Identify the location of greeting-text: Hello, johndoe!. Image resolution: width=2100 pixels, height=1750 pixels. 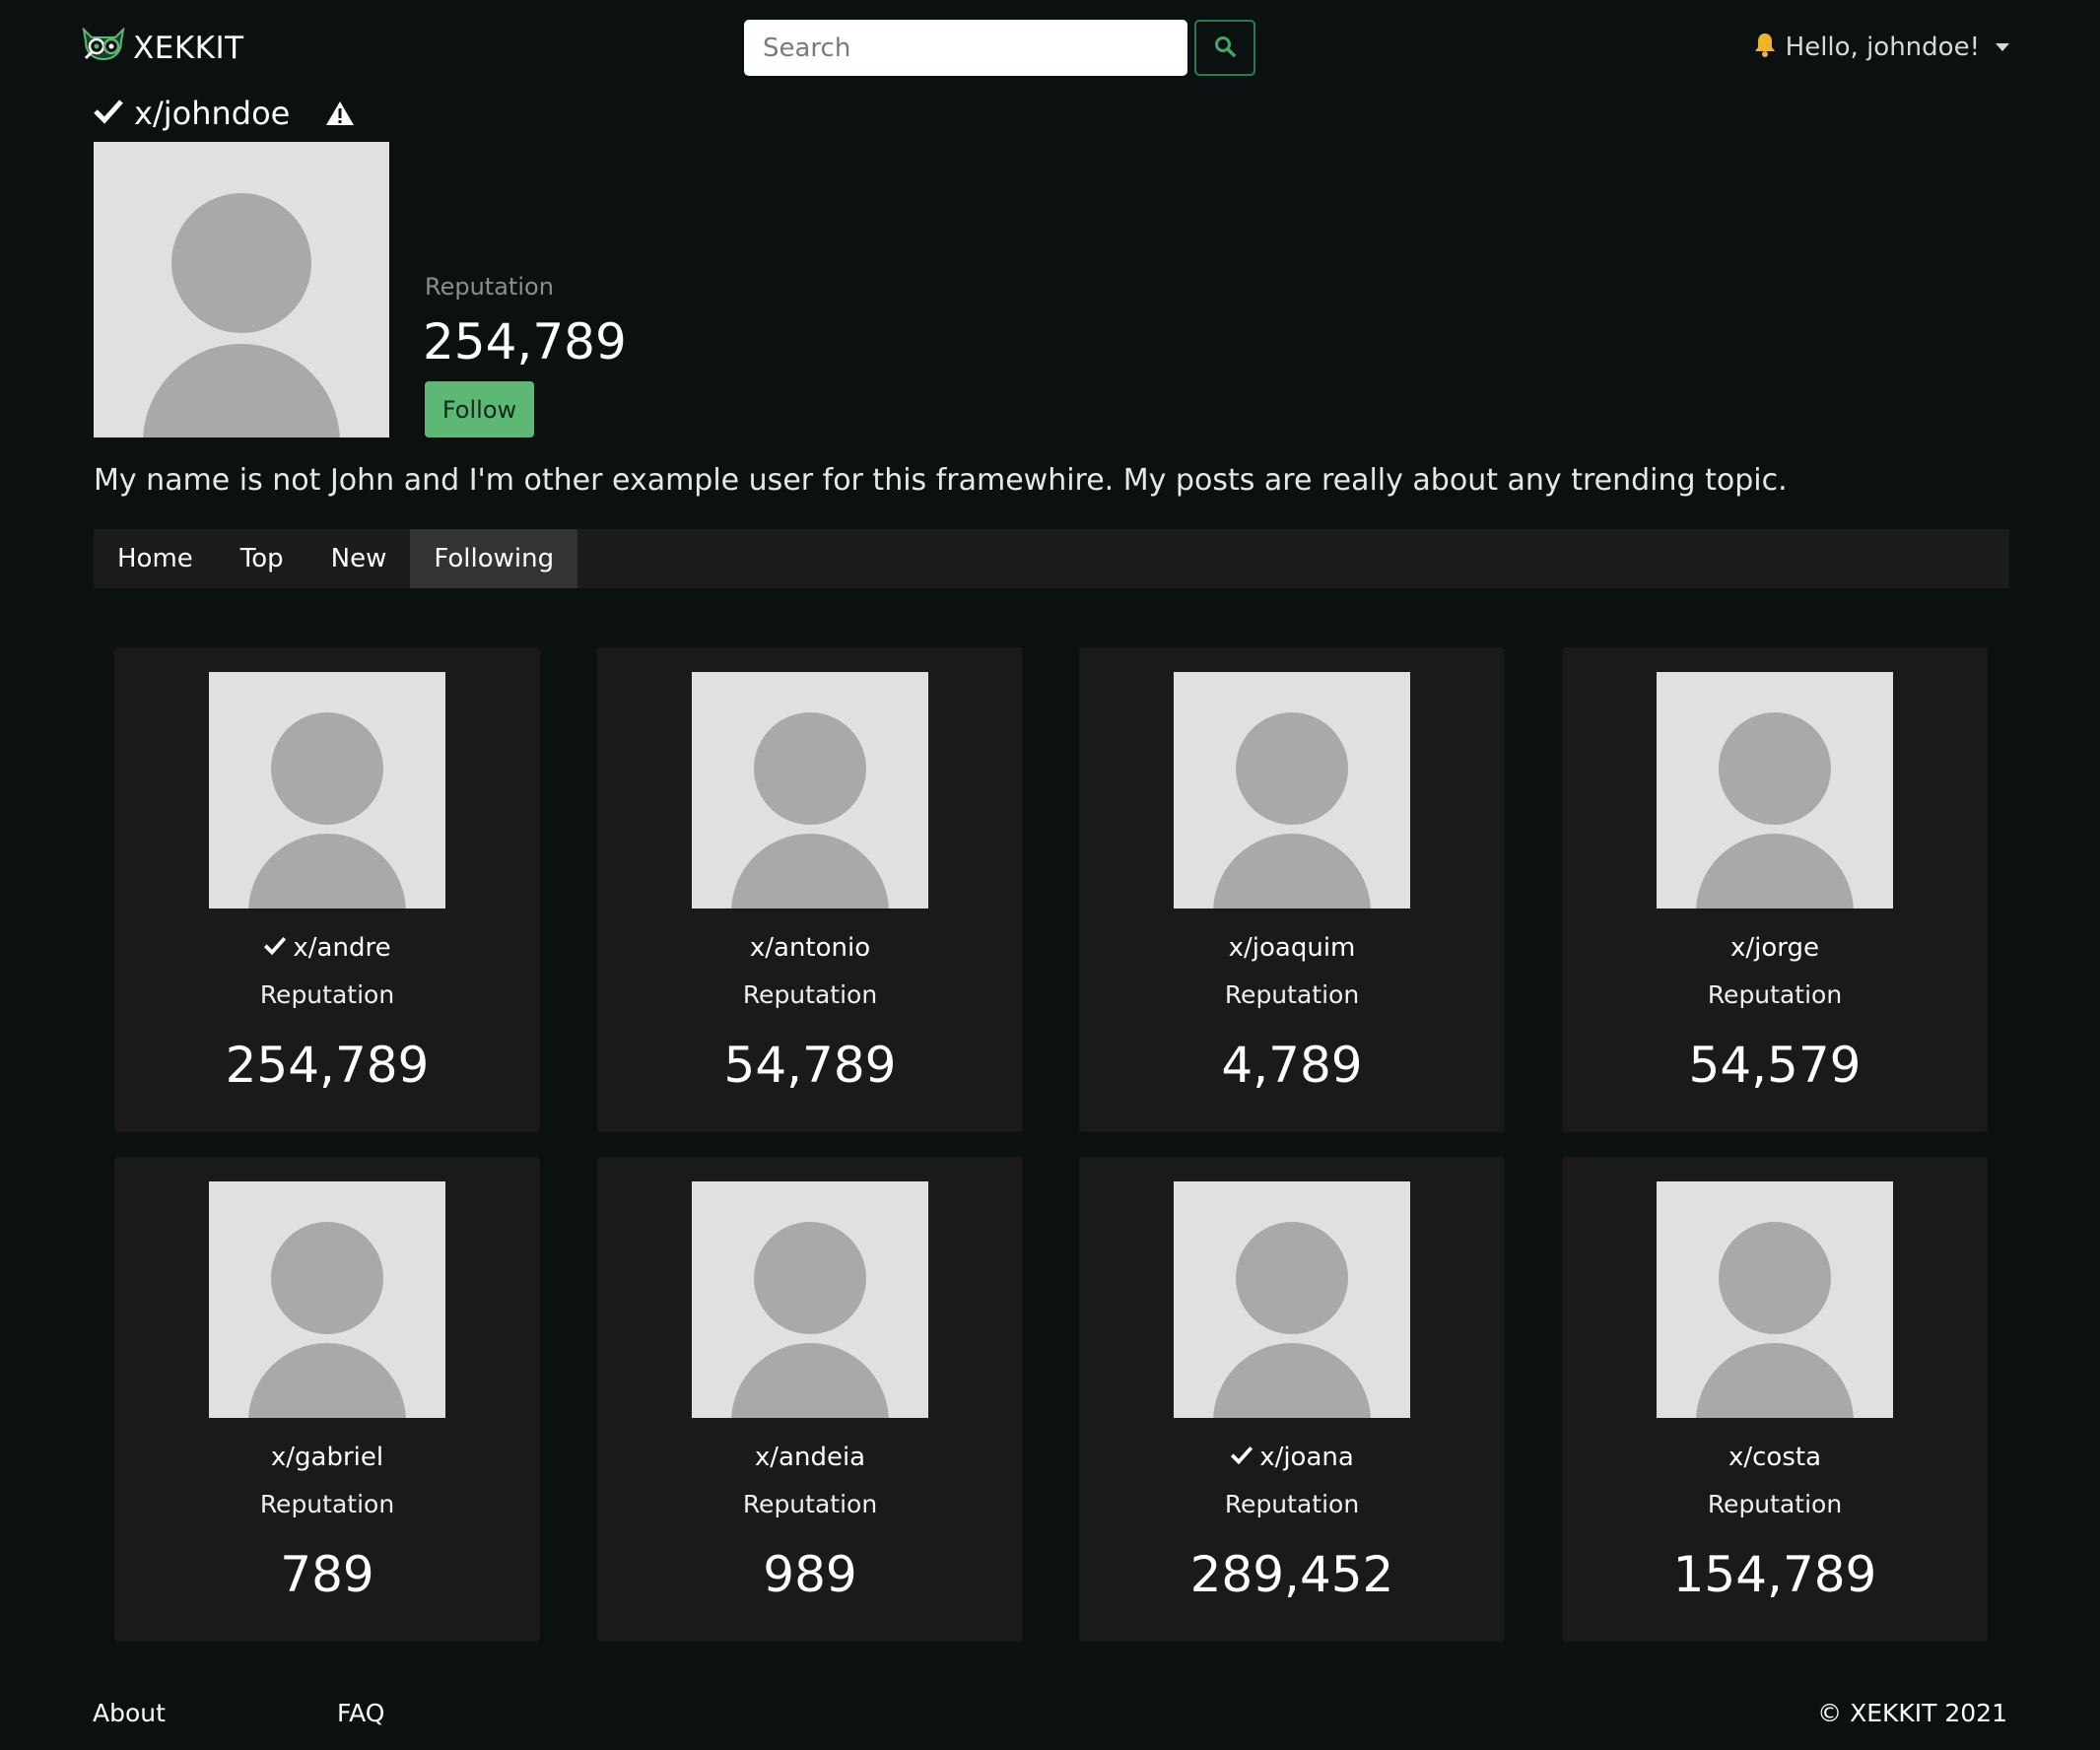
(1882, 47).